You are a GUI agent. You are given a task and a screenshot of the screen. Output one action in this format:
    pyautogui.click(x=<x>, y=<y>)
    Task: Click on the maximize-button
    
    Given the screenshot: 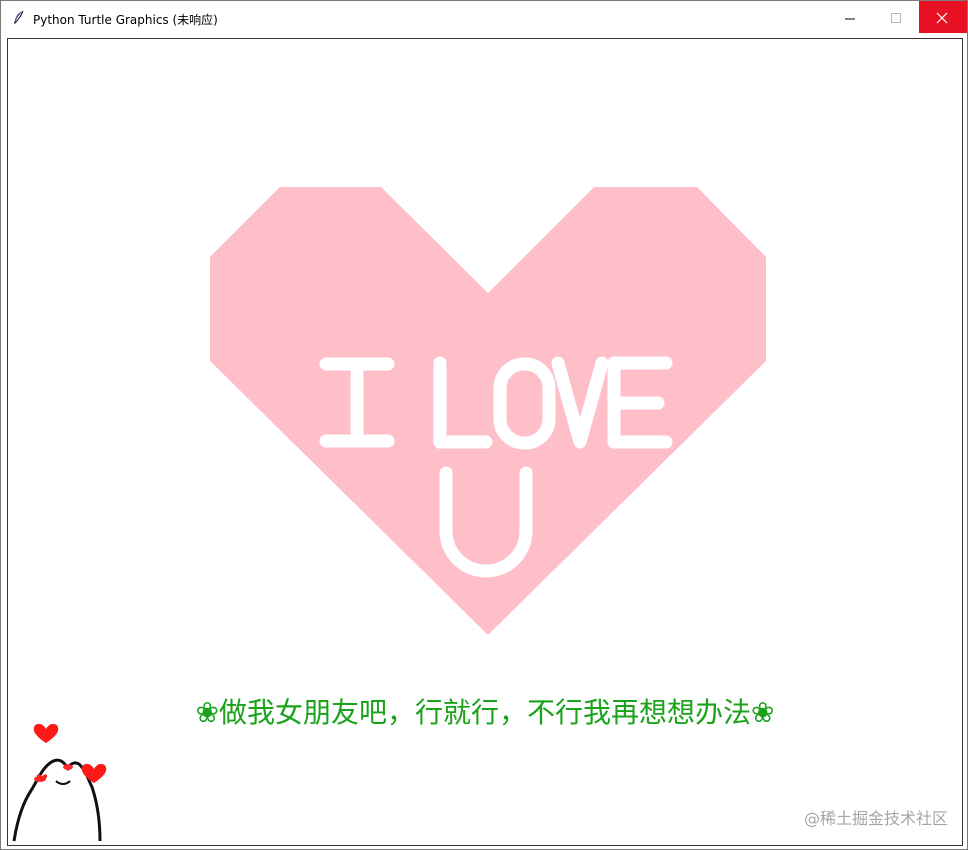 What is the action you would take?
    pyautogui.click(x=896, y=17)
    